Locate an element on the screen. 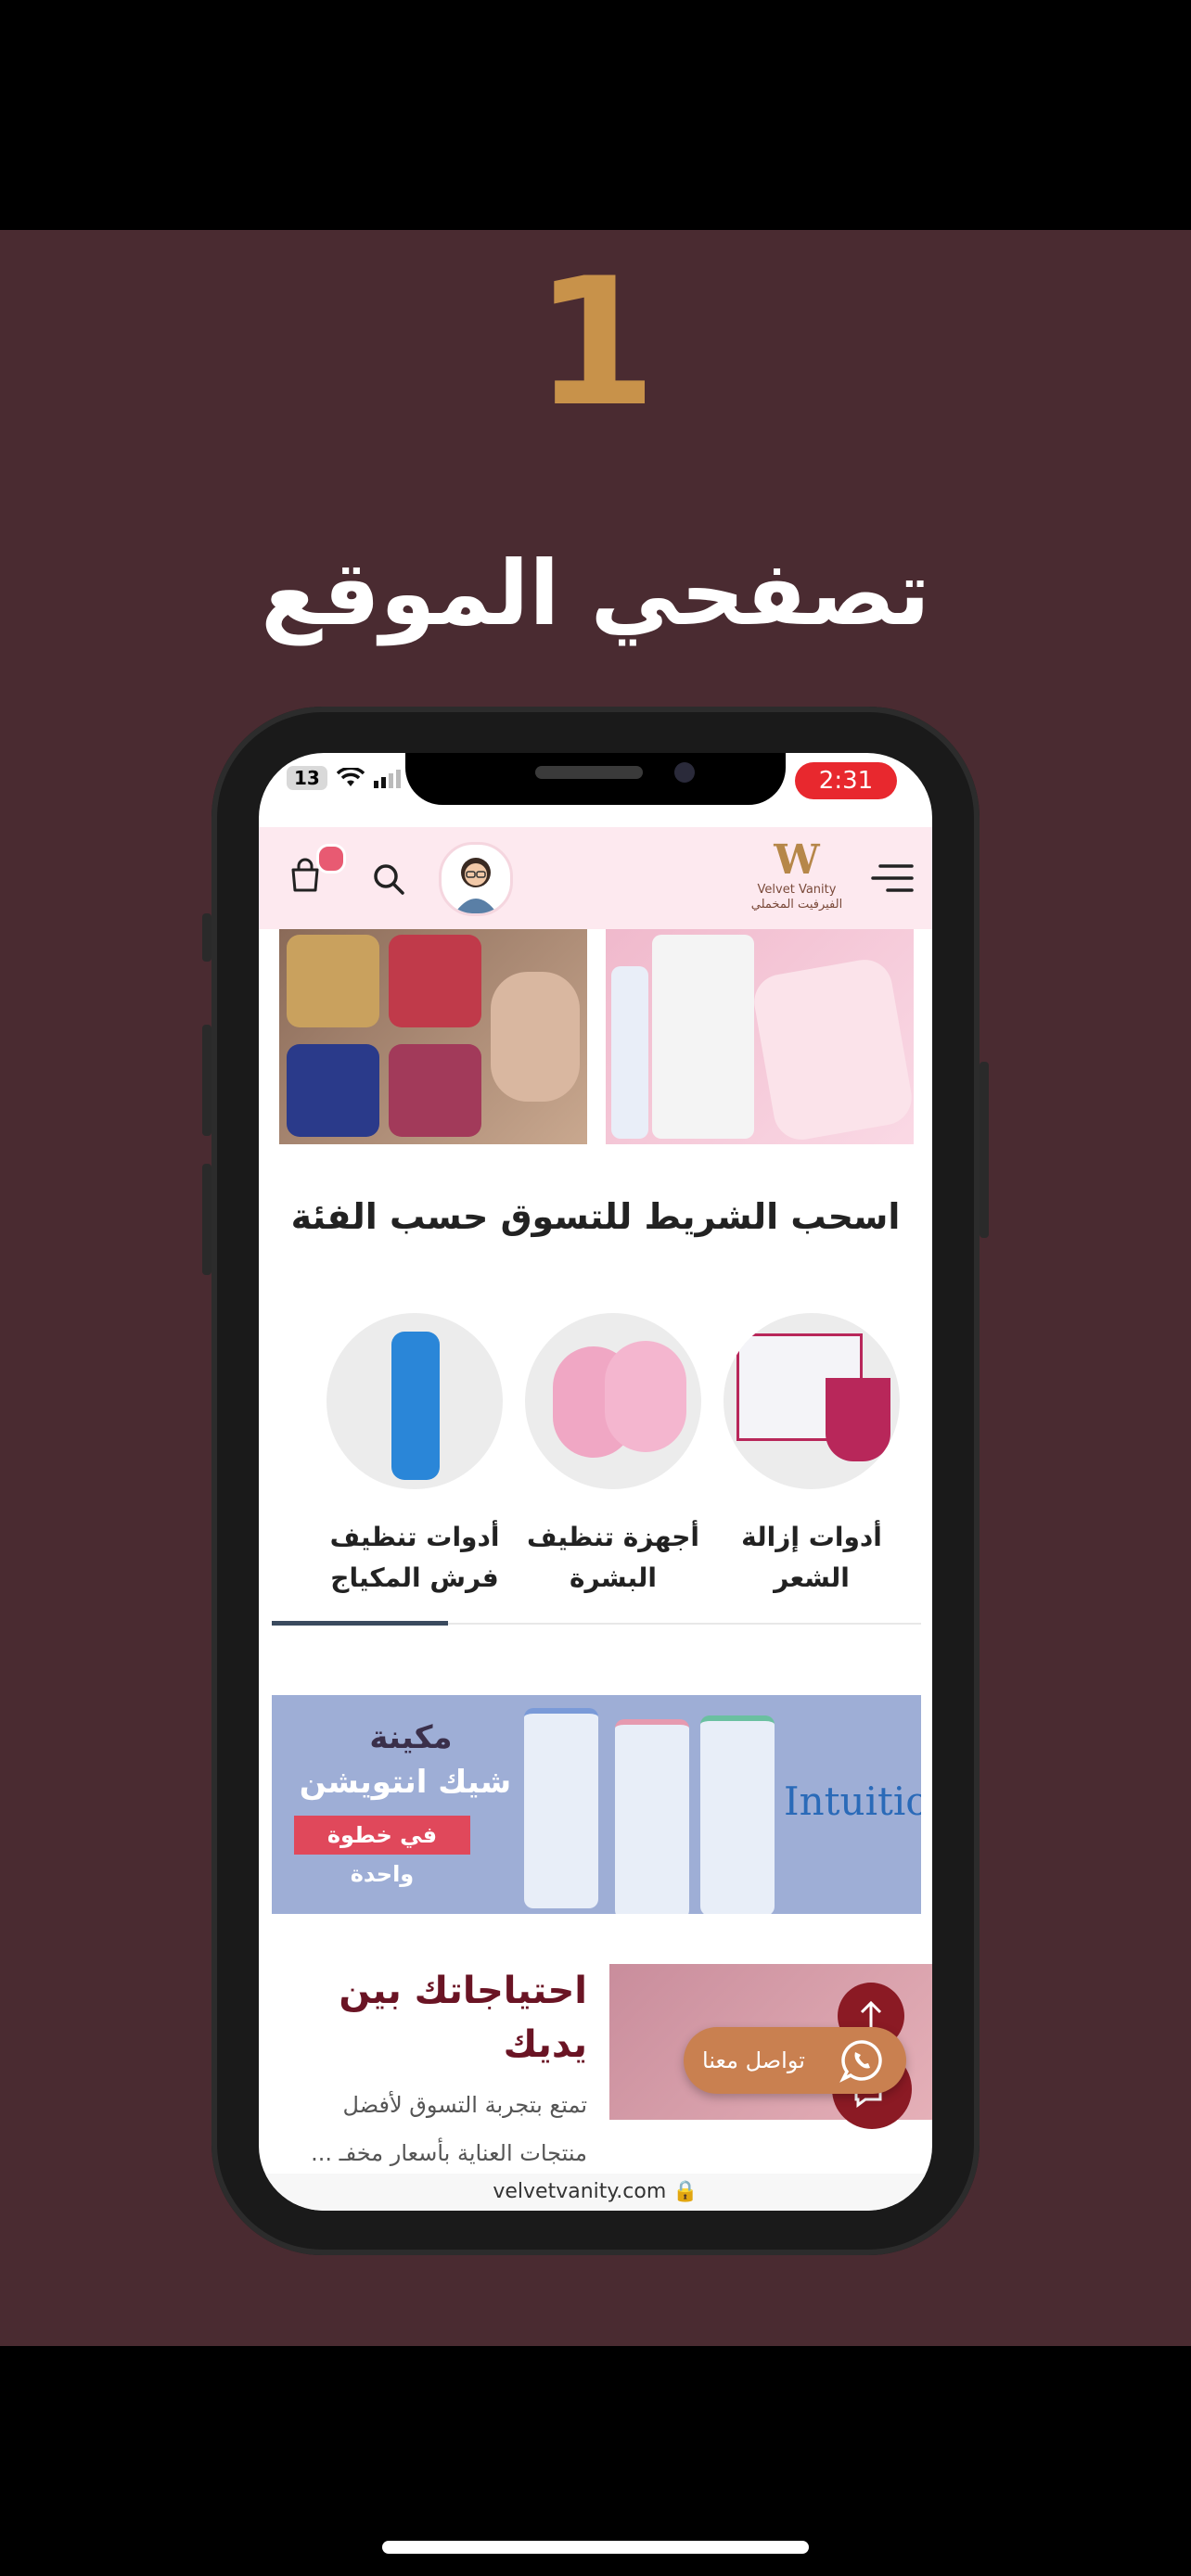  promo-brand: Intuition is located at coordinates (853, 1801).